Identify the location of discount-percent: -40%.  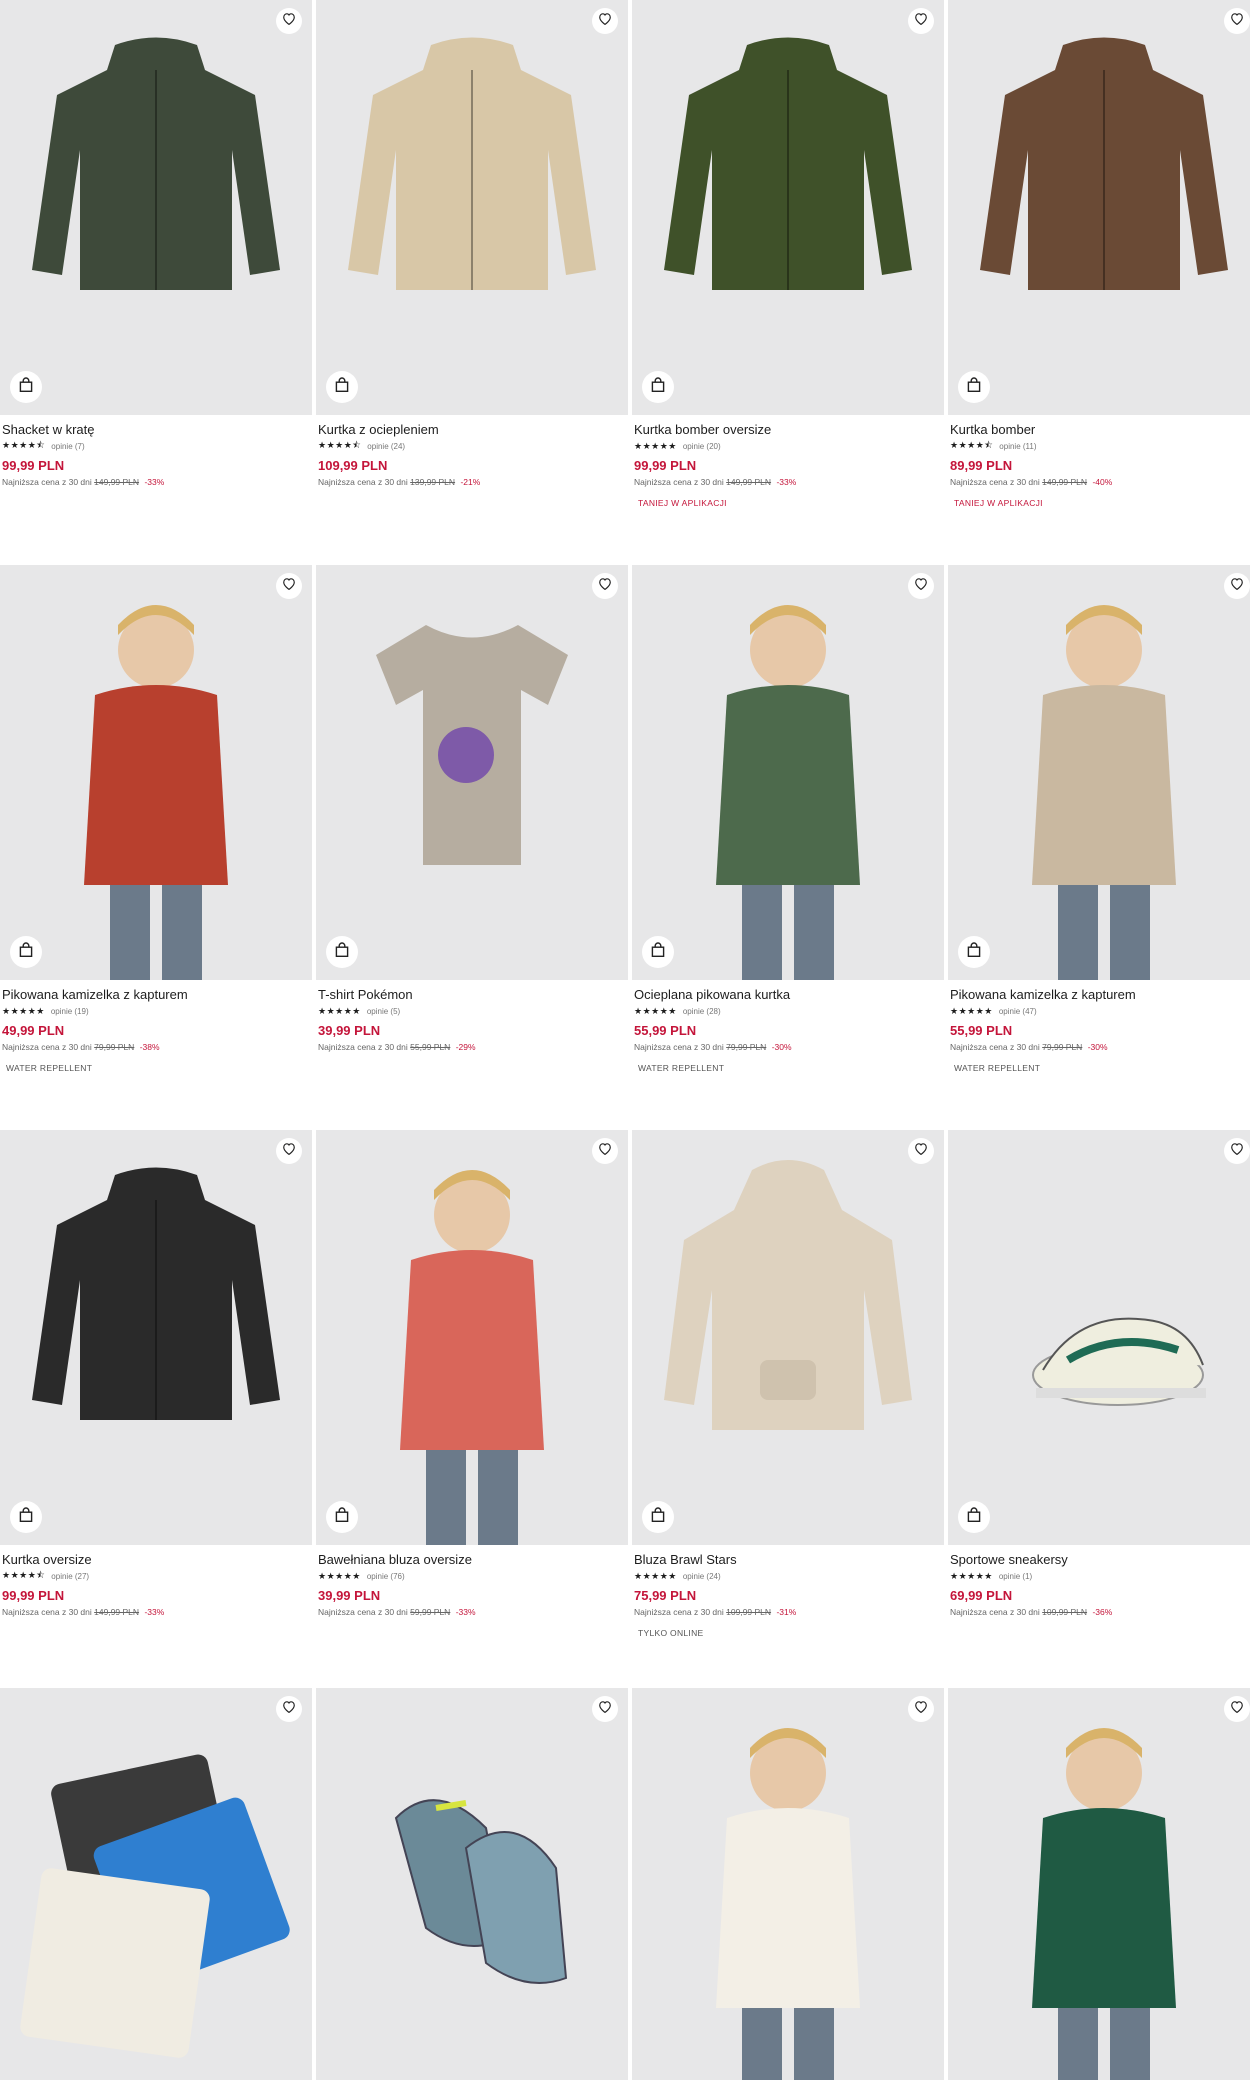
(1102, 482).